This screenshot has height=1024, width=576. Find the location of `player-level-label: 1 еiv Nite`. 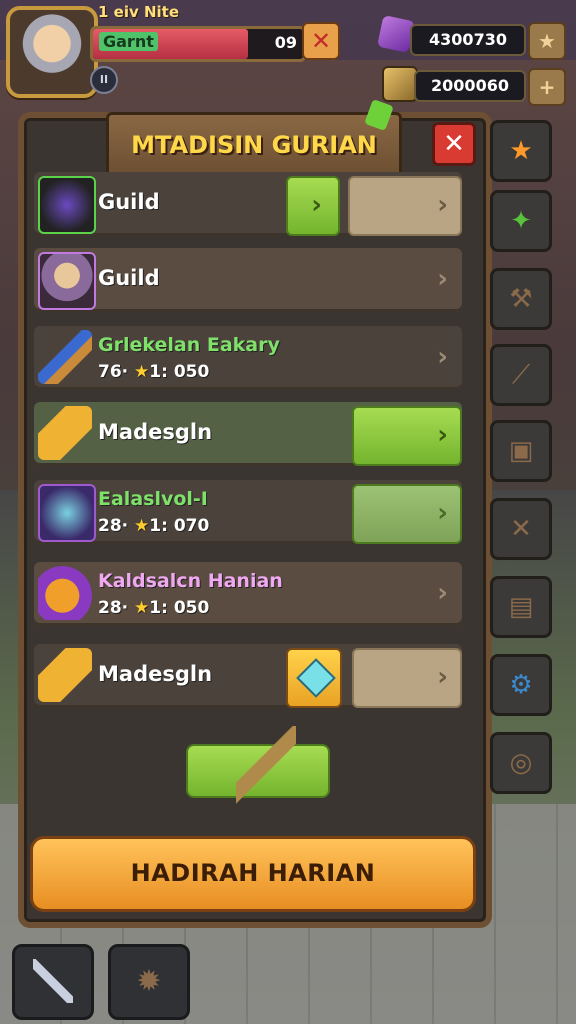

player-level-label: 1 еiv Nite is located at coordinates (139, 12).